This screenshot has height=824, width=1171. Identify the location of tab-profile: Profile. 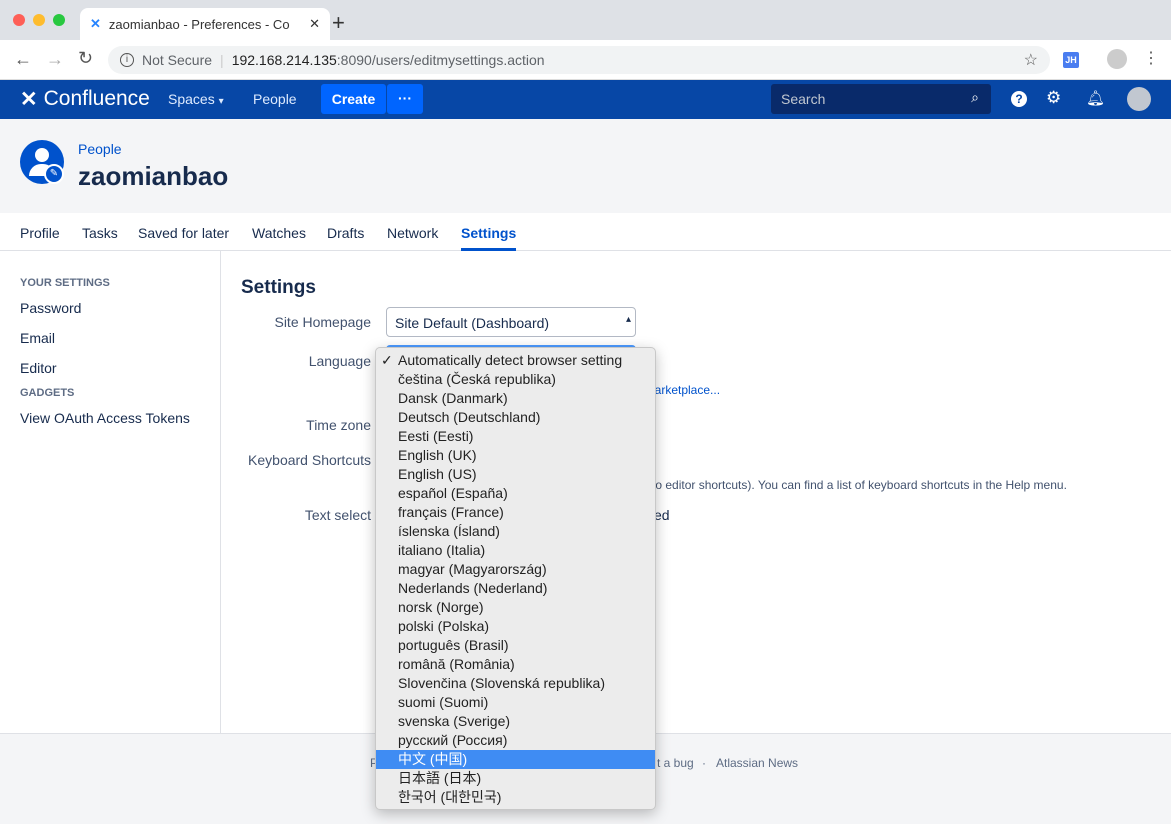
(40, 233).